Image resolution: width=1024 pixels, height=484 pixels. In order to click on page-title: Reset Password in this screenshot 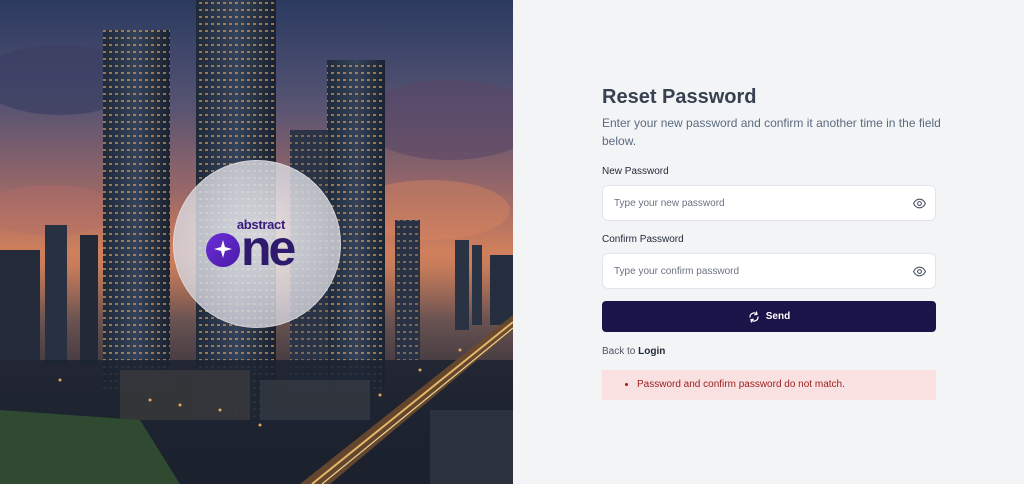, I will do `click(679, 97)`.